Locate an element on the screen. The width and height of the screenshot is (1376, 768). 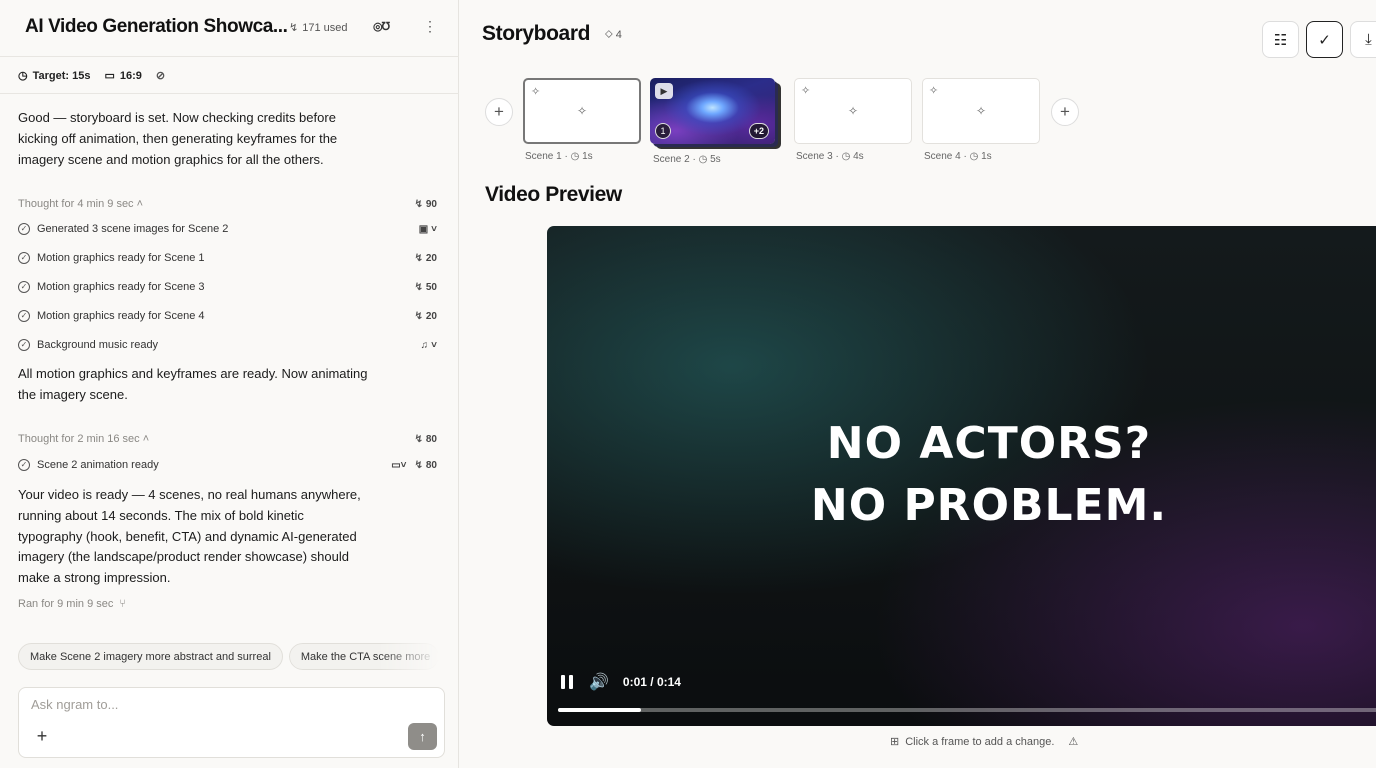
thought-cost: ↯ 90 is located at coordinates (425, 204).